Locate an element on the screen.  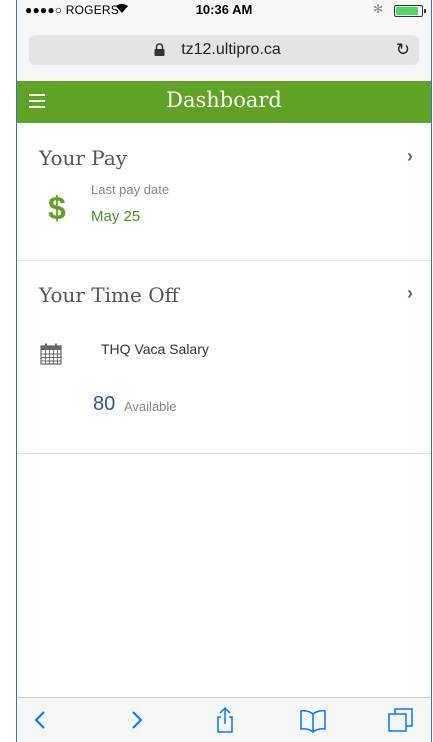
calendar-icon is located at coordinates (51, 354).